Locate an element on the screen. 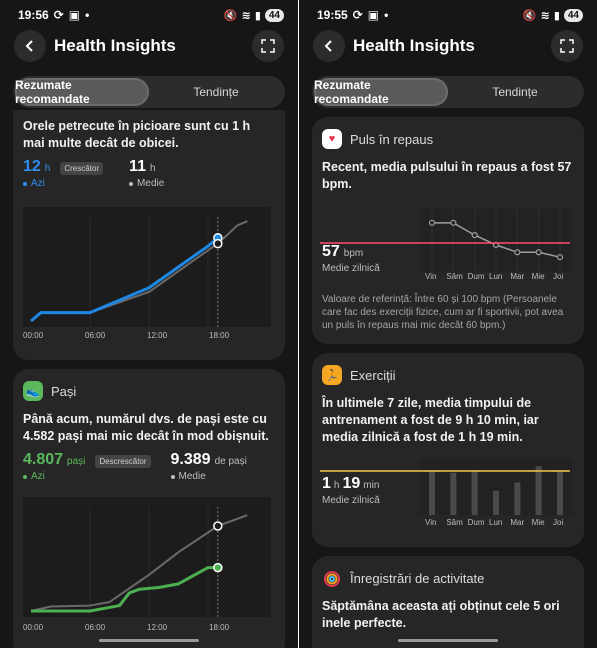 This screenshot has width=597, height=648. running-icon: 🏃 is located at coordinates (332, 375).